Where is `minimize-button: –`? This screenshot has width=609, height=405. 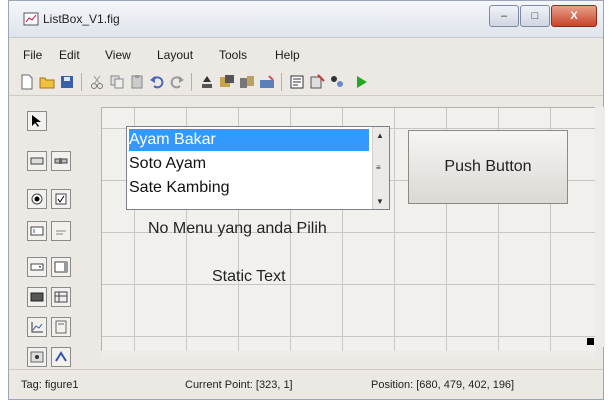
minimize-button: – is located at coordinates (504, 16).